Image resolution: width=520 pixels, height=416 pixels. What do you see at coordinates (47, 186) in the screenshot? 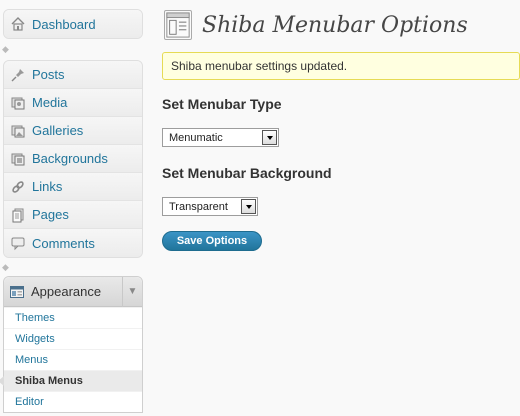
I see `sidebar-item-label: Links` at bounding box center [47, 186].